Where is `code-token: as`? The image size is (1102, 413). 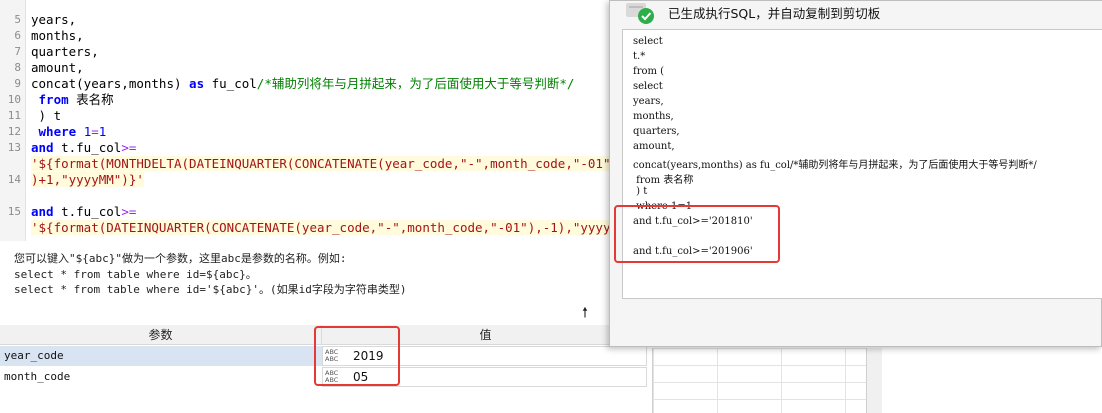
code-token: as is located at coordinates (197, 83).